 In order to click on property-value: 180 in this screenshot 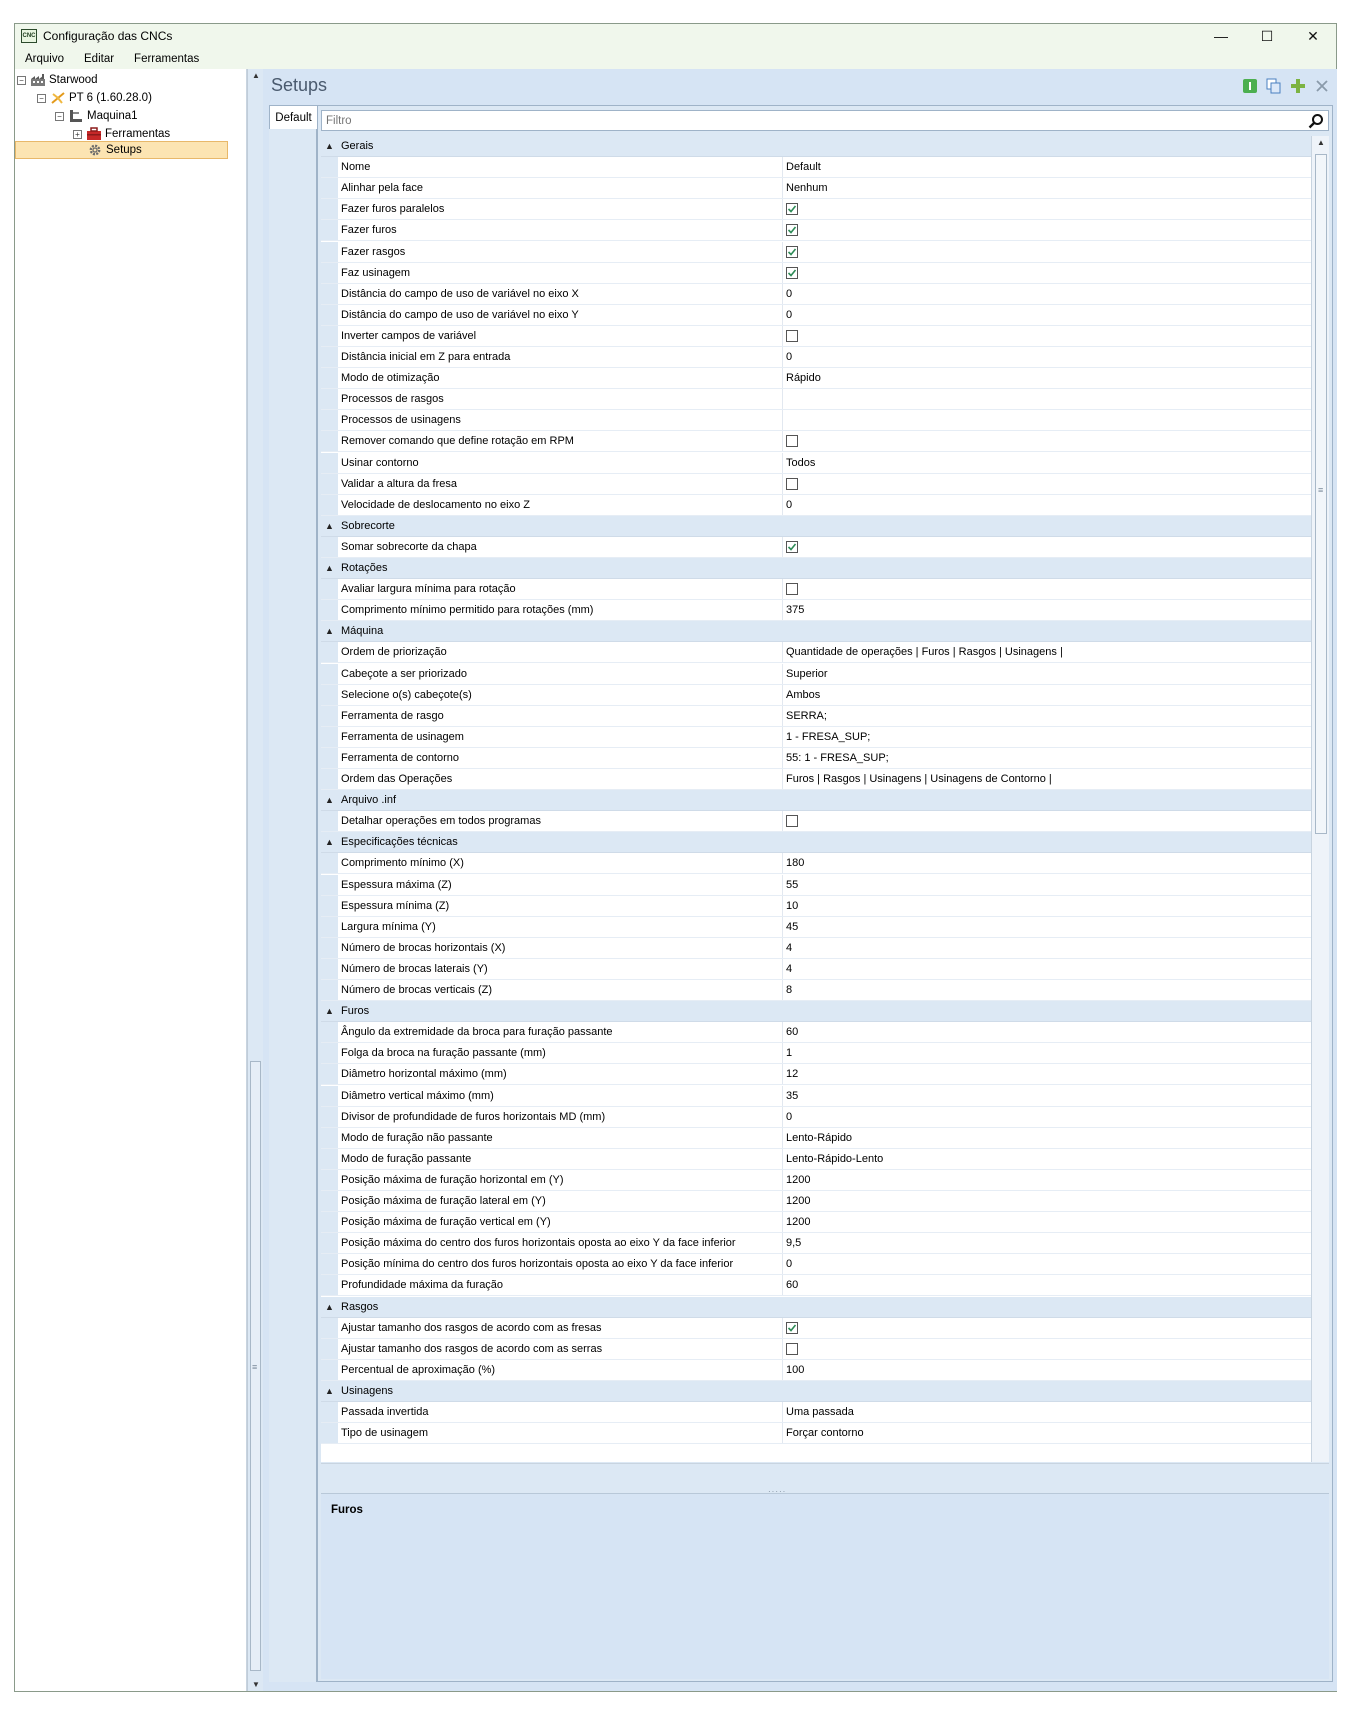, I will do `click(1047, 863)`.